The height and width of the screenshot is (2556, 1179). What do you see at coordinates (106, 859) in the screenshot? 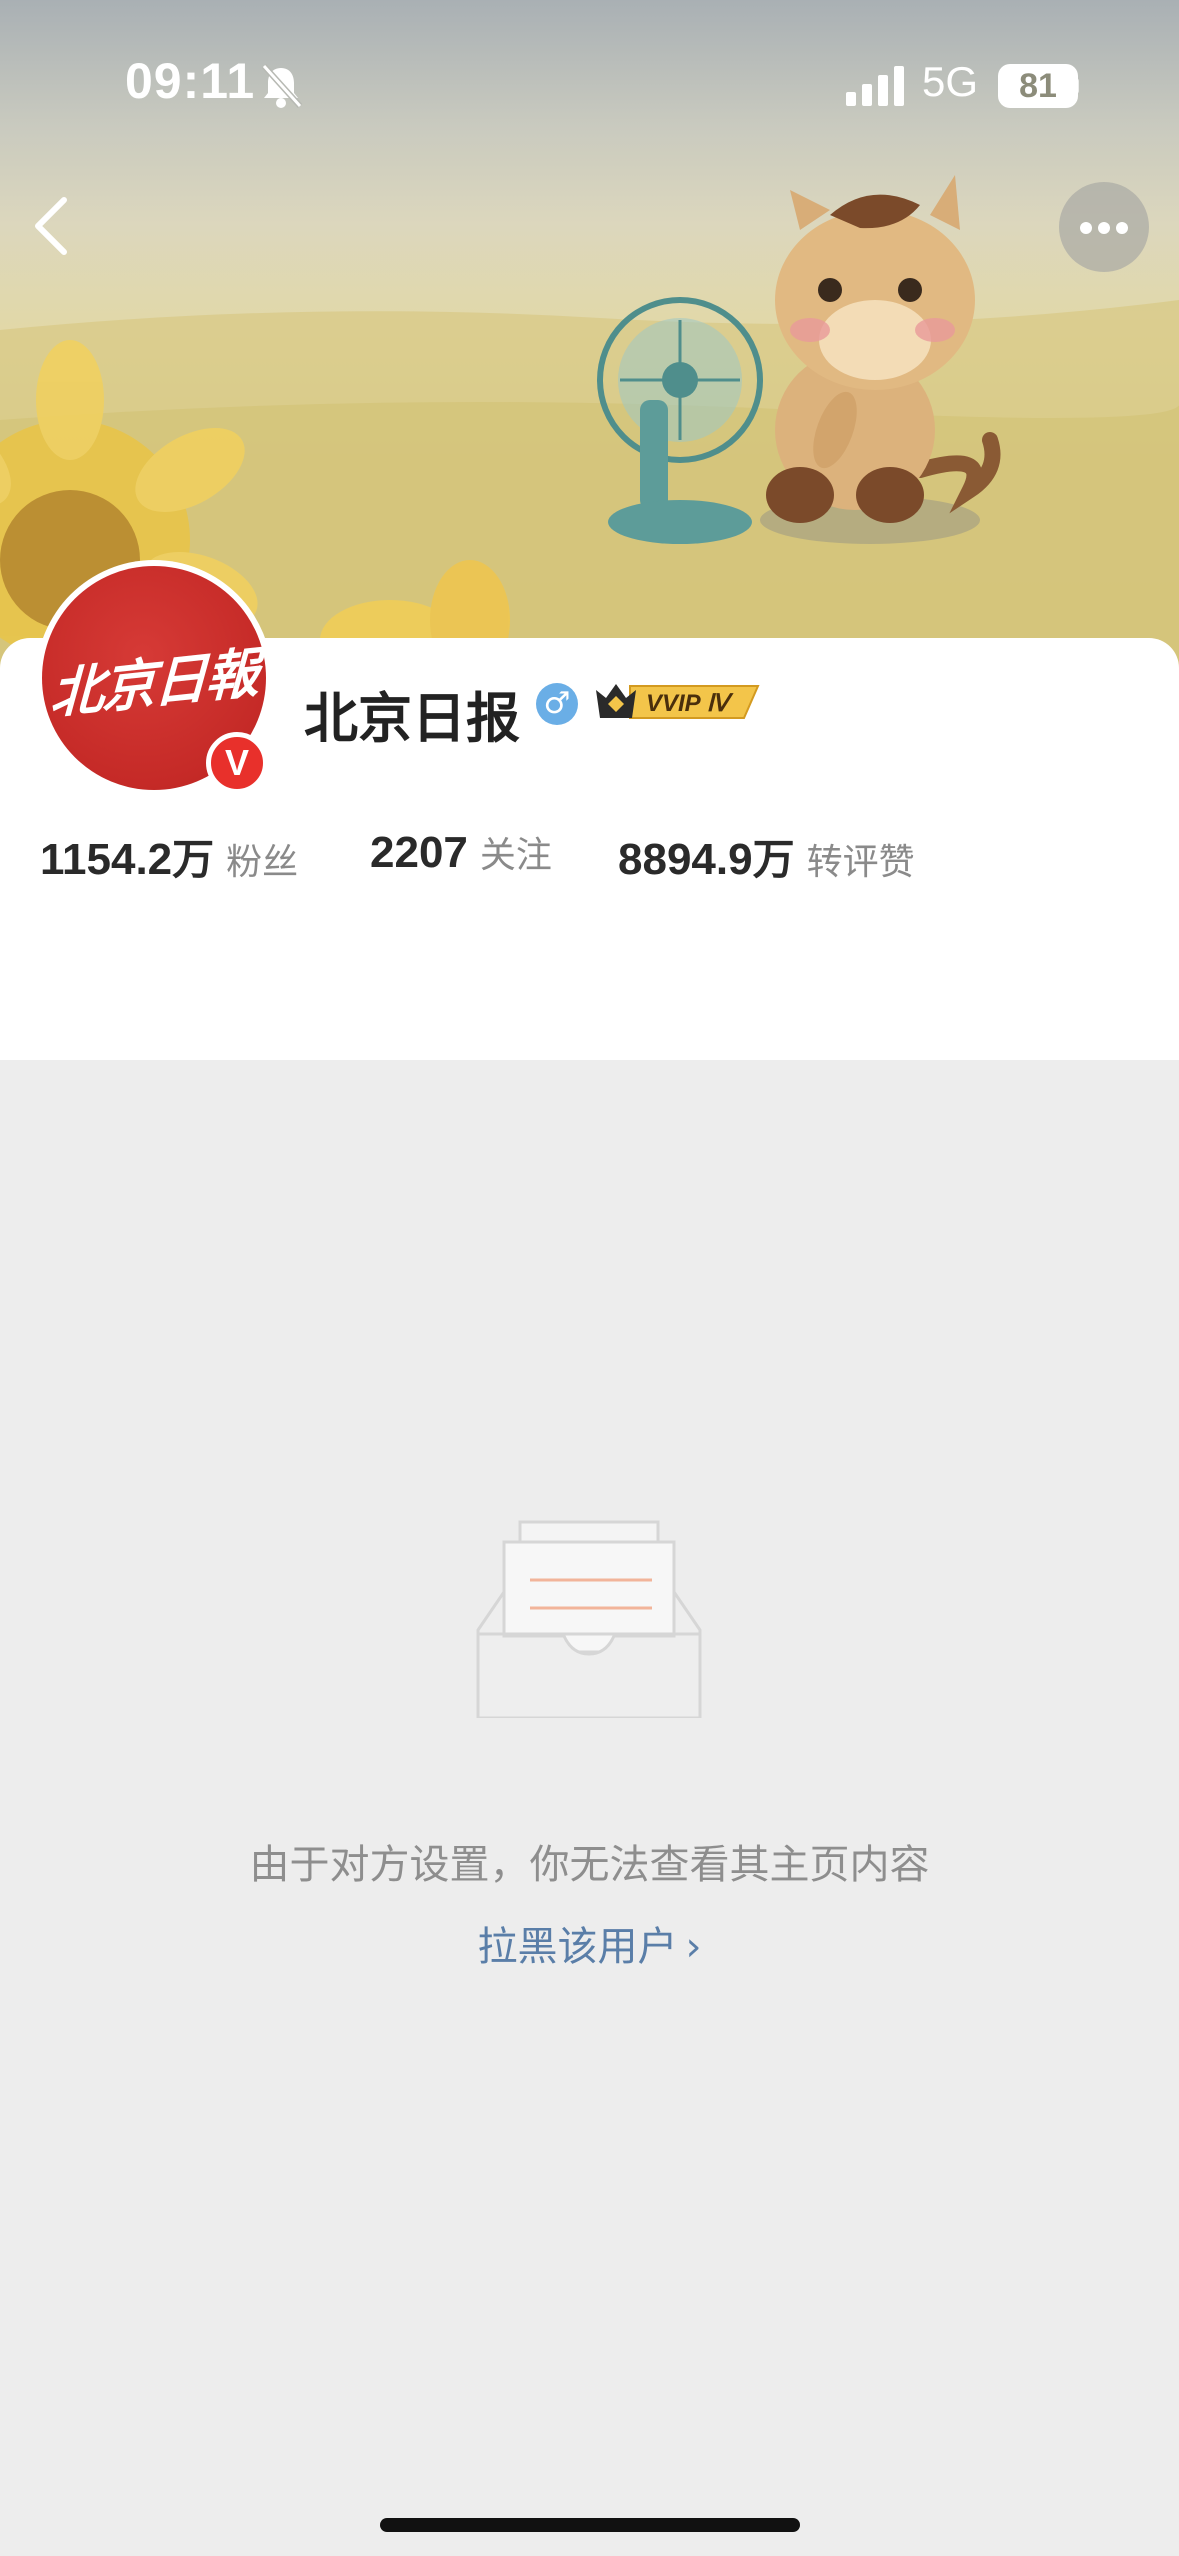
I see `stat-number: 1154.2` at bounding box center [106, 859].